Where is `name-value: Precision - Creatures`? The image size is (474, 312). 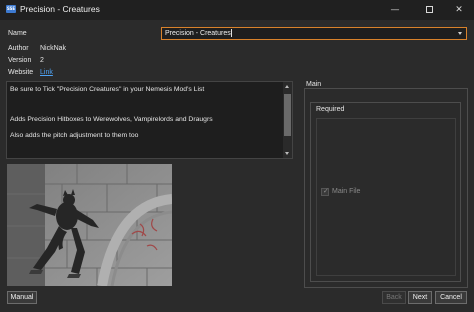
name-value: Precision - Creatures is located at coordinates (198, 33).